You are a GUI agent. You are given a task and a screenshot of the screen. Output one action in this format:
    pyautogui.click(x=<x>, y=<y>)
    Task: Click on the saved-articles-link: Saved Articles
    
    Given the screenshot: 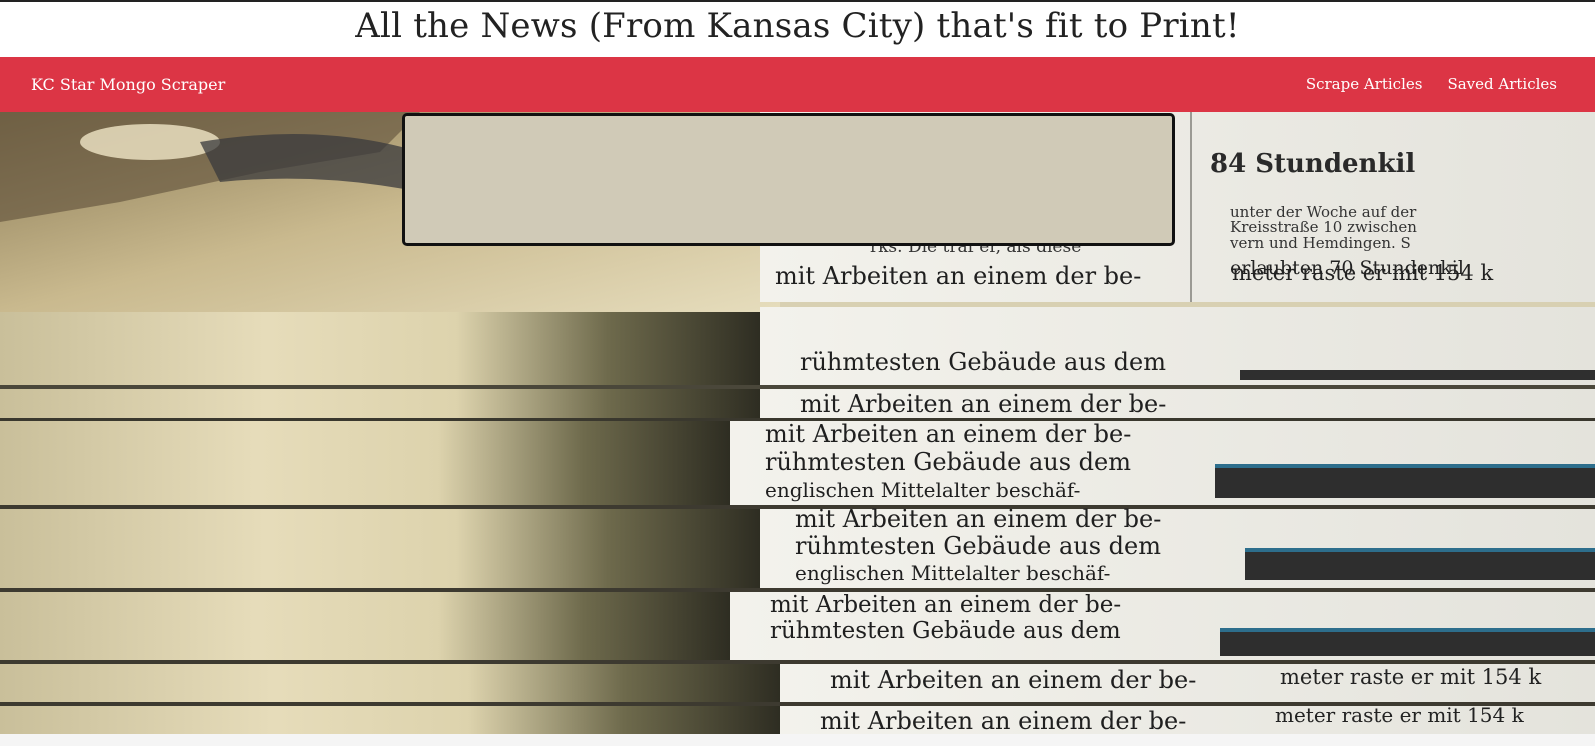 What is the action you would take?
    pyautogui.click(x=1502, y=84)
    